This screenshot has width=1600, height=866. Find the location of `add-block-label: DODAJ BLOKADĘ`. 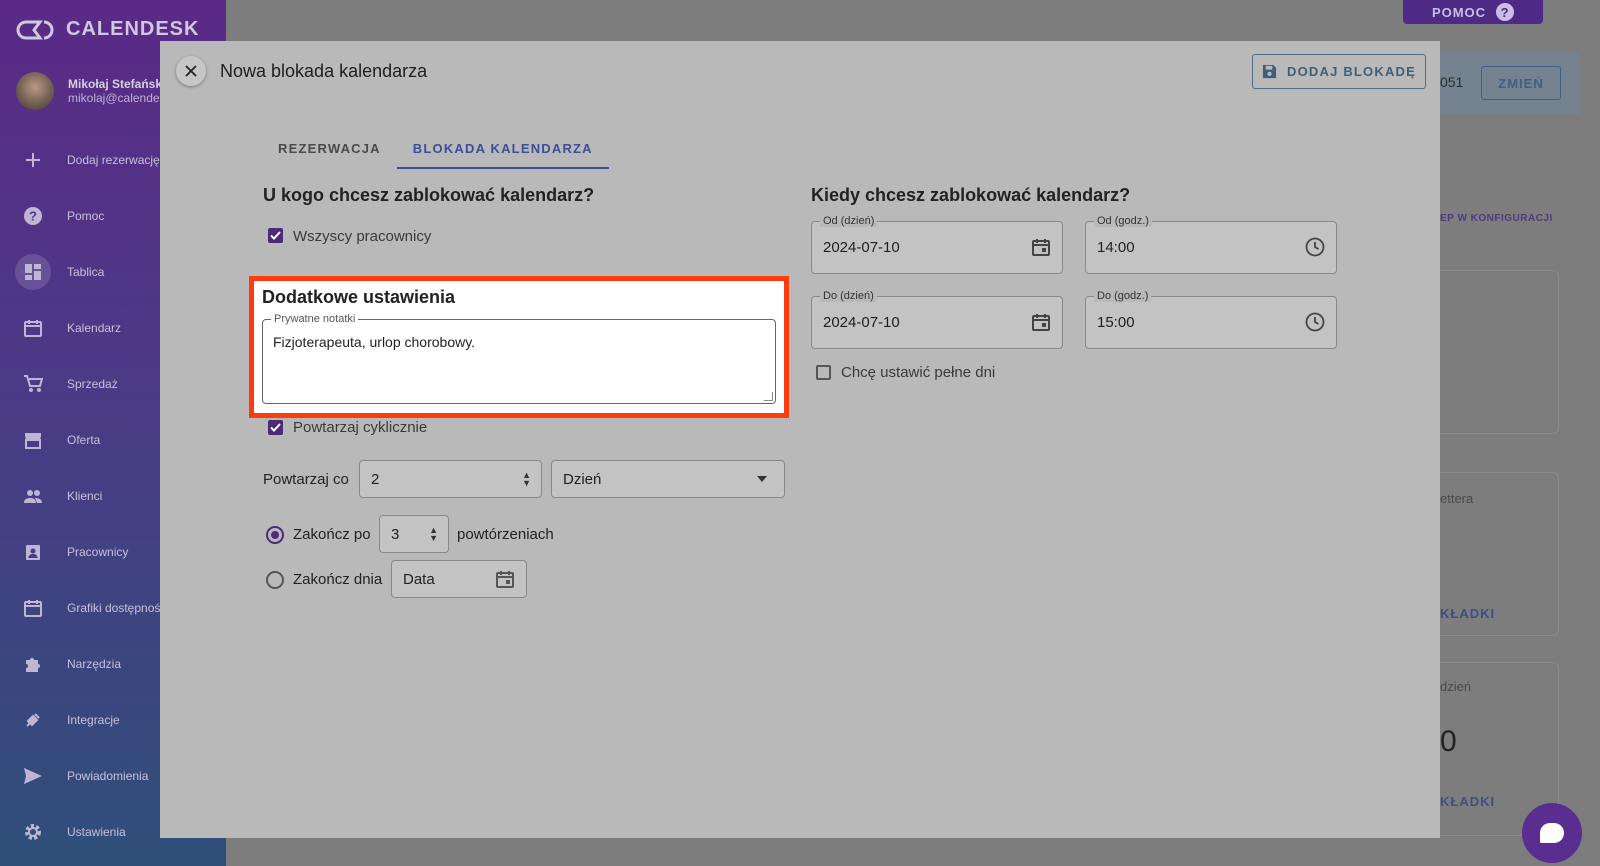

add-block-label: DODAJ BLOKADĘ is located at coordinates (1351, 71).